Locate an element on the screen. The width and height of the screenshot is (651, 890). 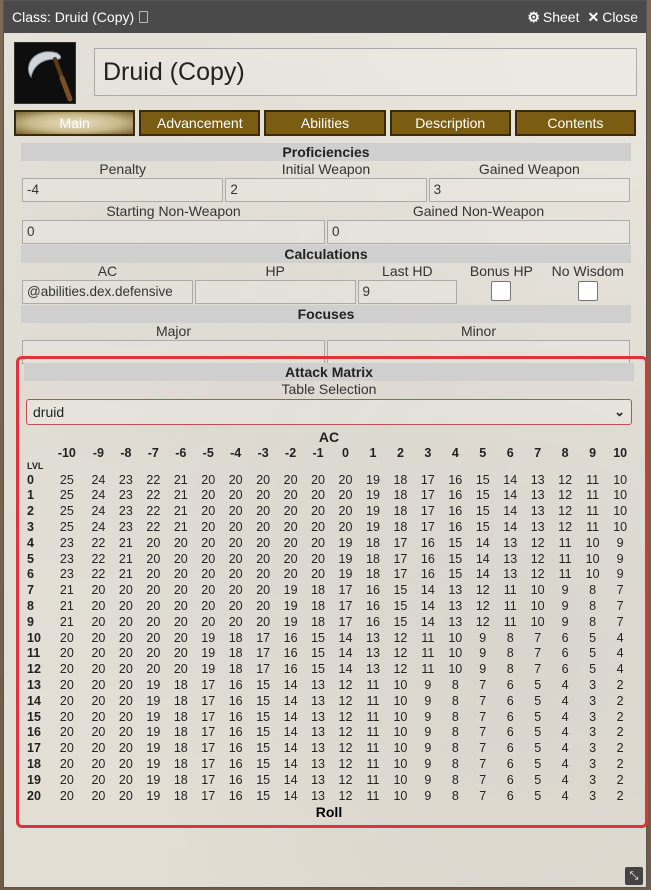
starting-nonweapon-input: 0 is located at coordinates (173, 232).